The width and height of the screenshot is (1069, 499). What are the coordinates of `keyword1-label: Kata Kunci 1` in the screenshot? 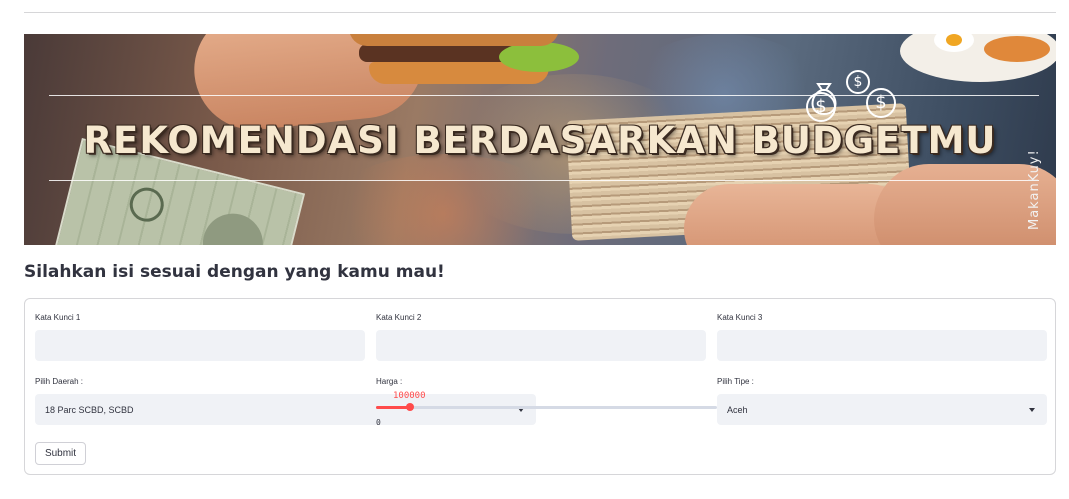 It's located at (58, 317).